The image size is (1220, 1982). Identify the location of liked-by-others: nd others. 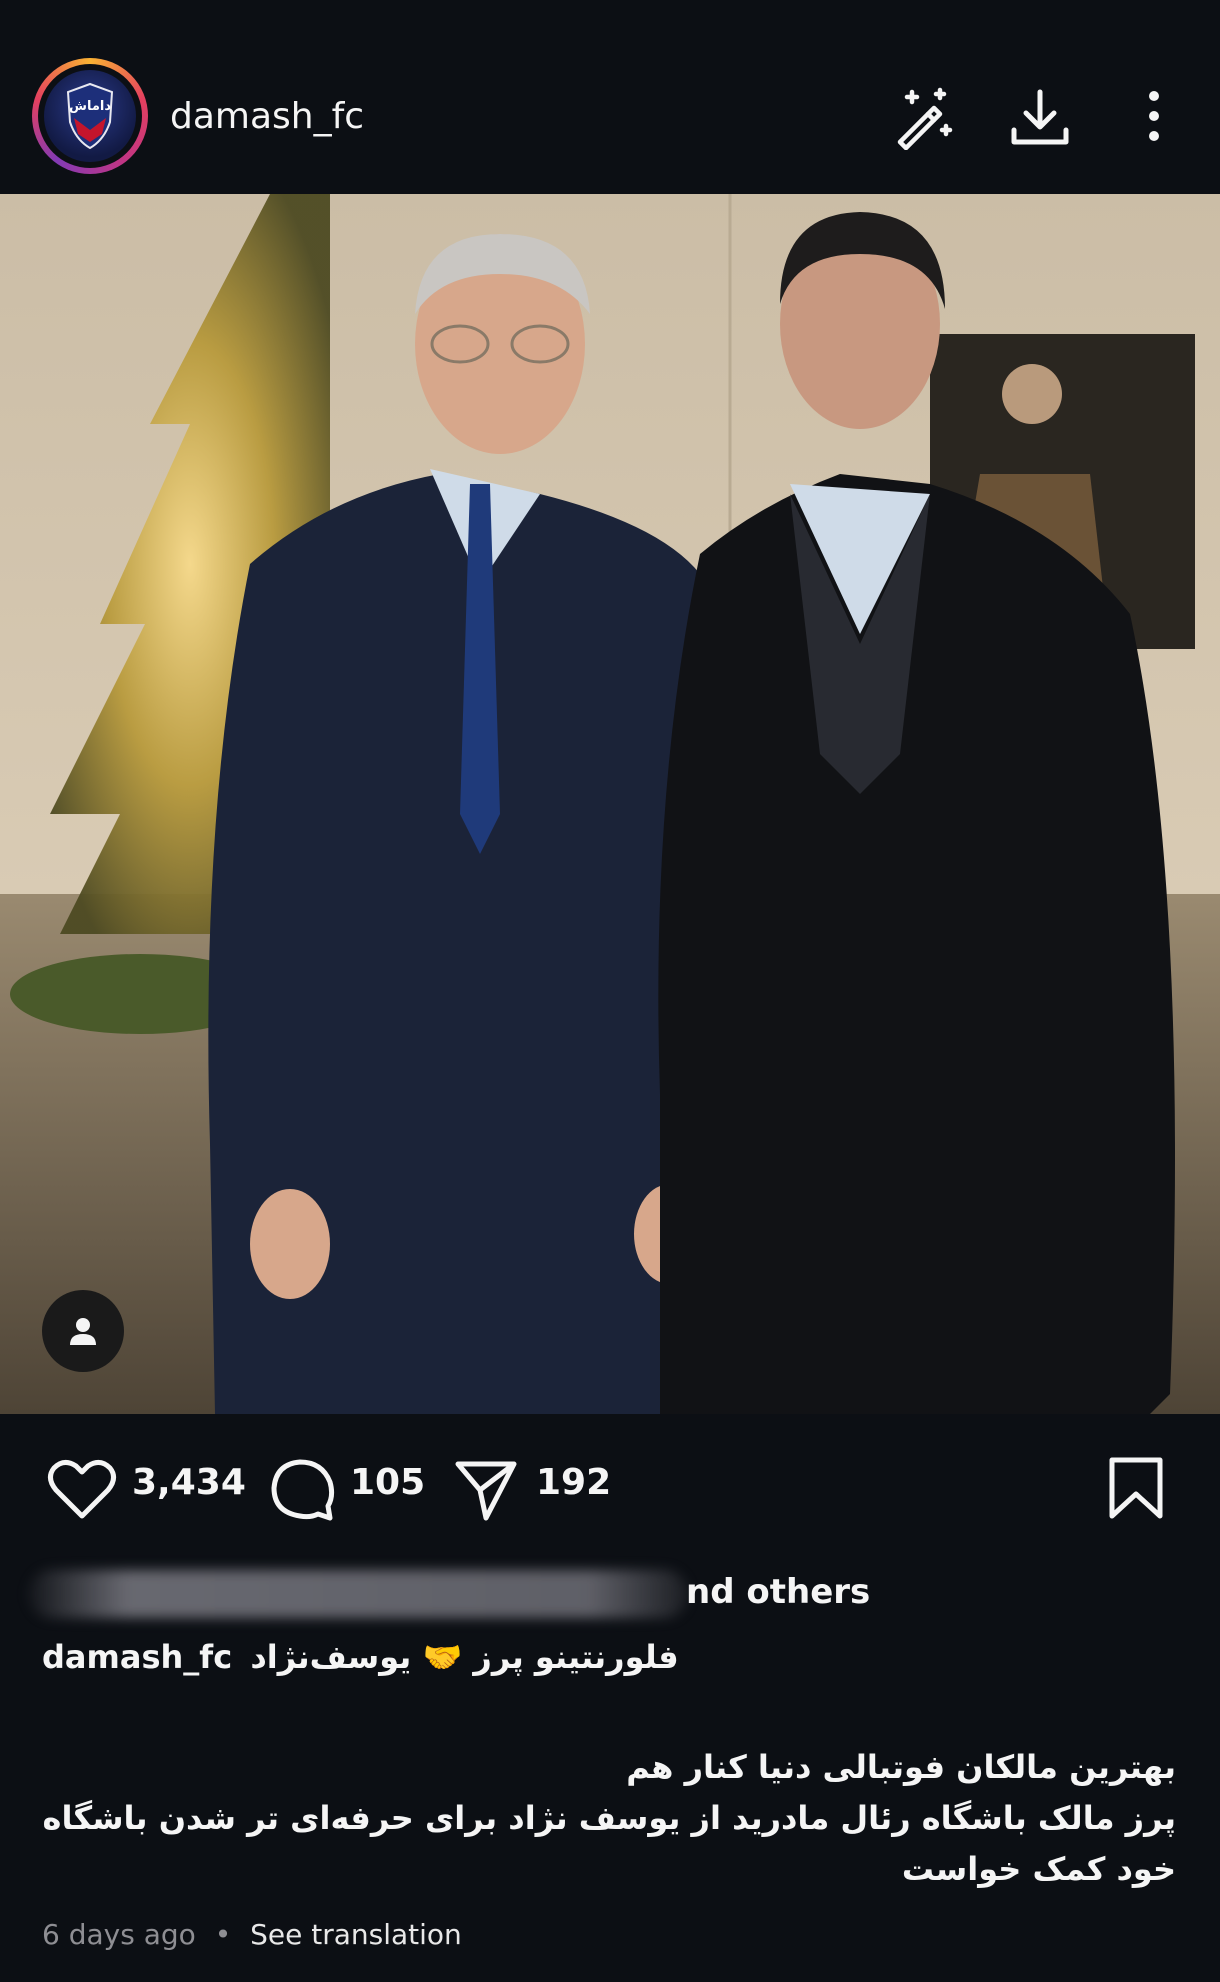
(778, 1592).